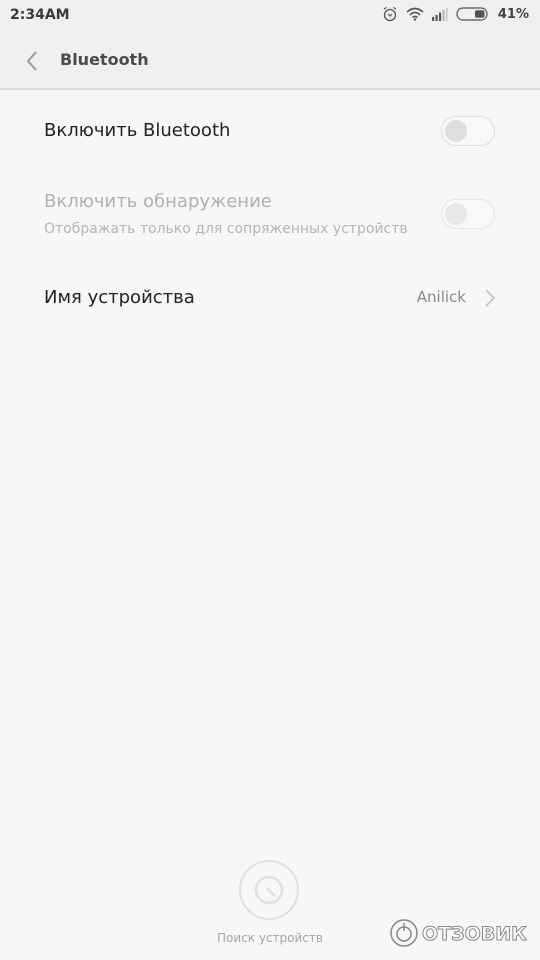 The height and width of the screenshot is (960, 540). I want to click on otzovik-logo-icon: ОТЗОВИК, so click(459, 933).